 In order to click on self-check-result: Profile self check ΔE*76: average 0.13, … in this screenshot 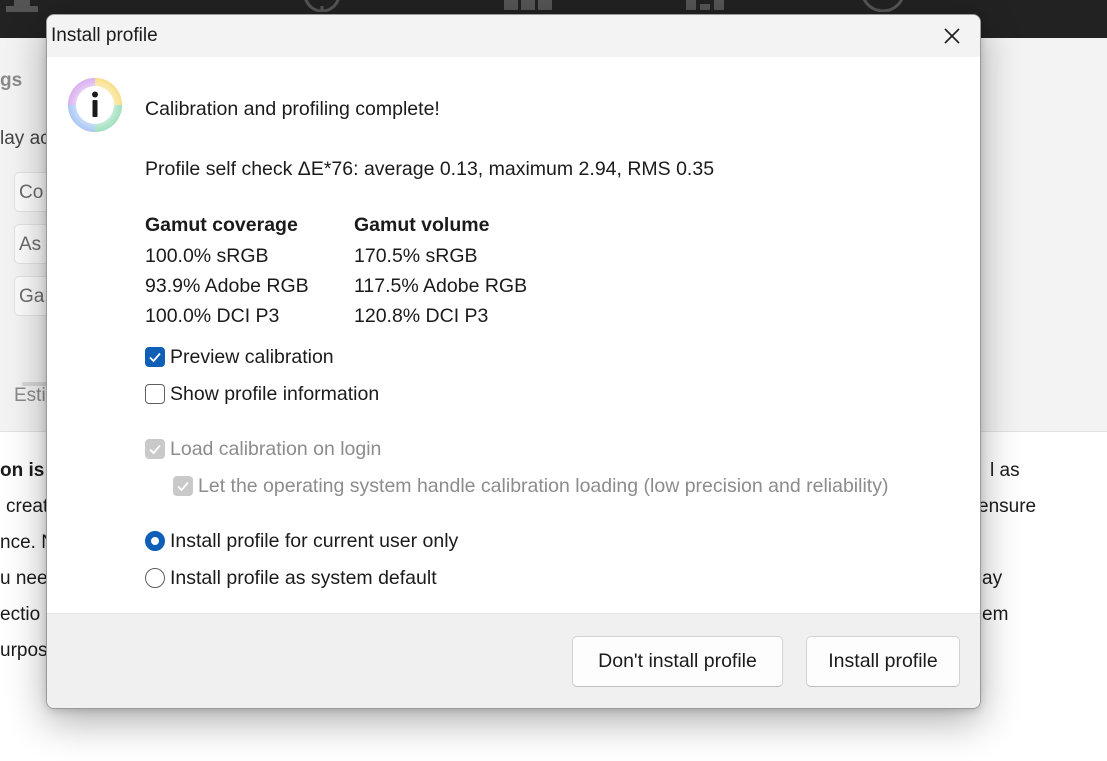, I will do `click(430, 169)`.